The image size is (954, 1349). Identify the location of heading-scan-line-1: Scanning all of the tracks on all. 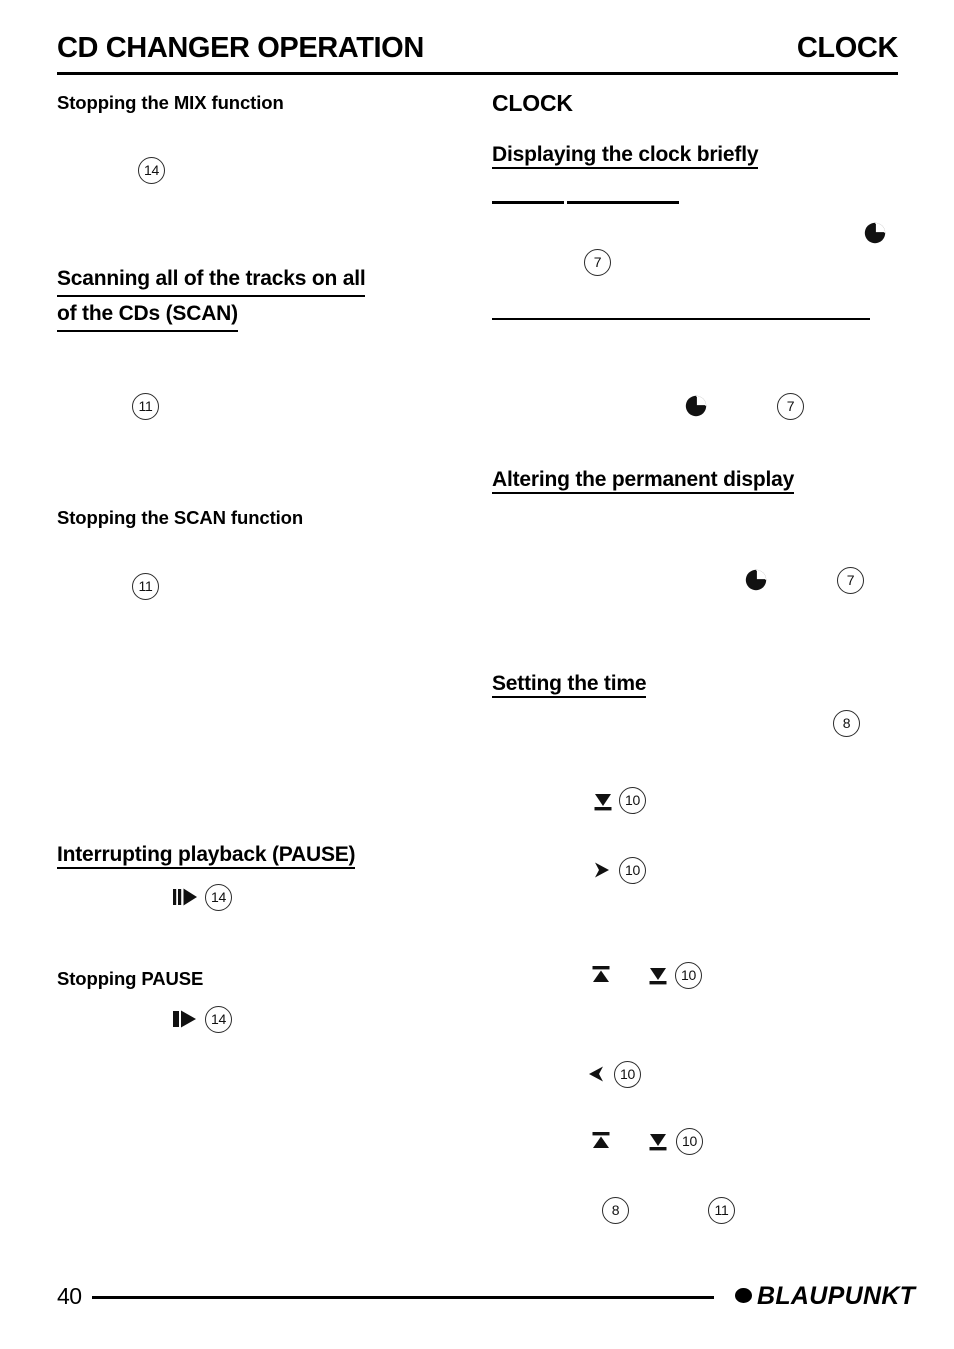
(211, 279).